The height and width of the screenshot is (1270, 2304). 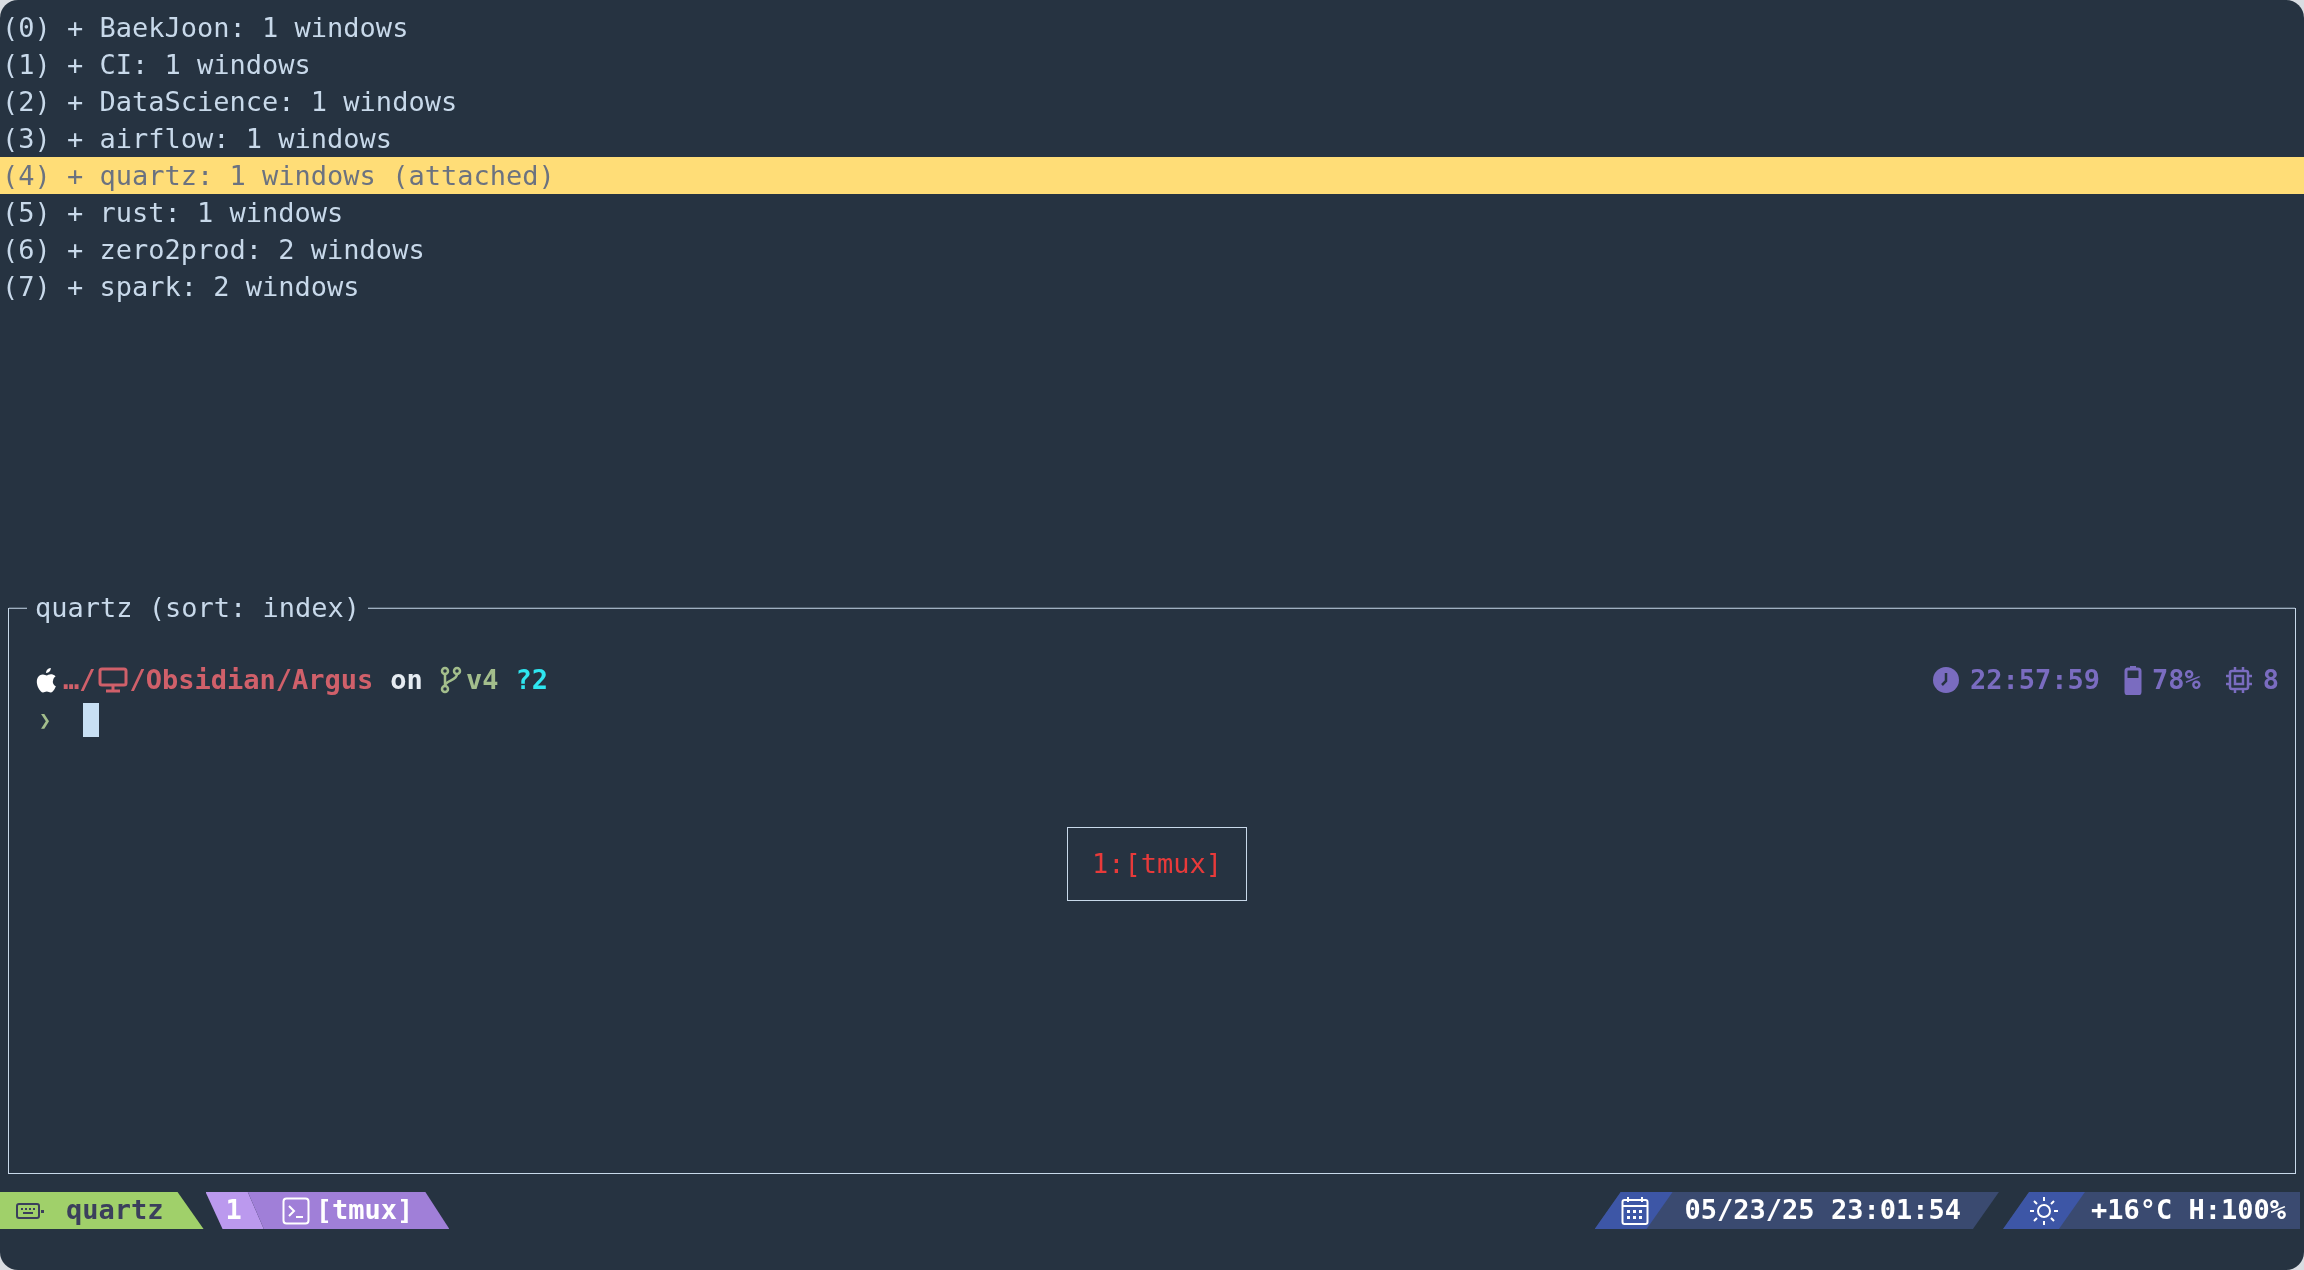 What do you see at coordinates (2270, 680) in the screenshot?
I see `cpu-count: 8` at bounding box center [2270, 680].